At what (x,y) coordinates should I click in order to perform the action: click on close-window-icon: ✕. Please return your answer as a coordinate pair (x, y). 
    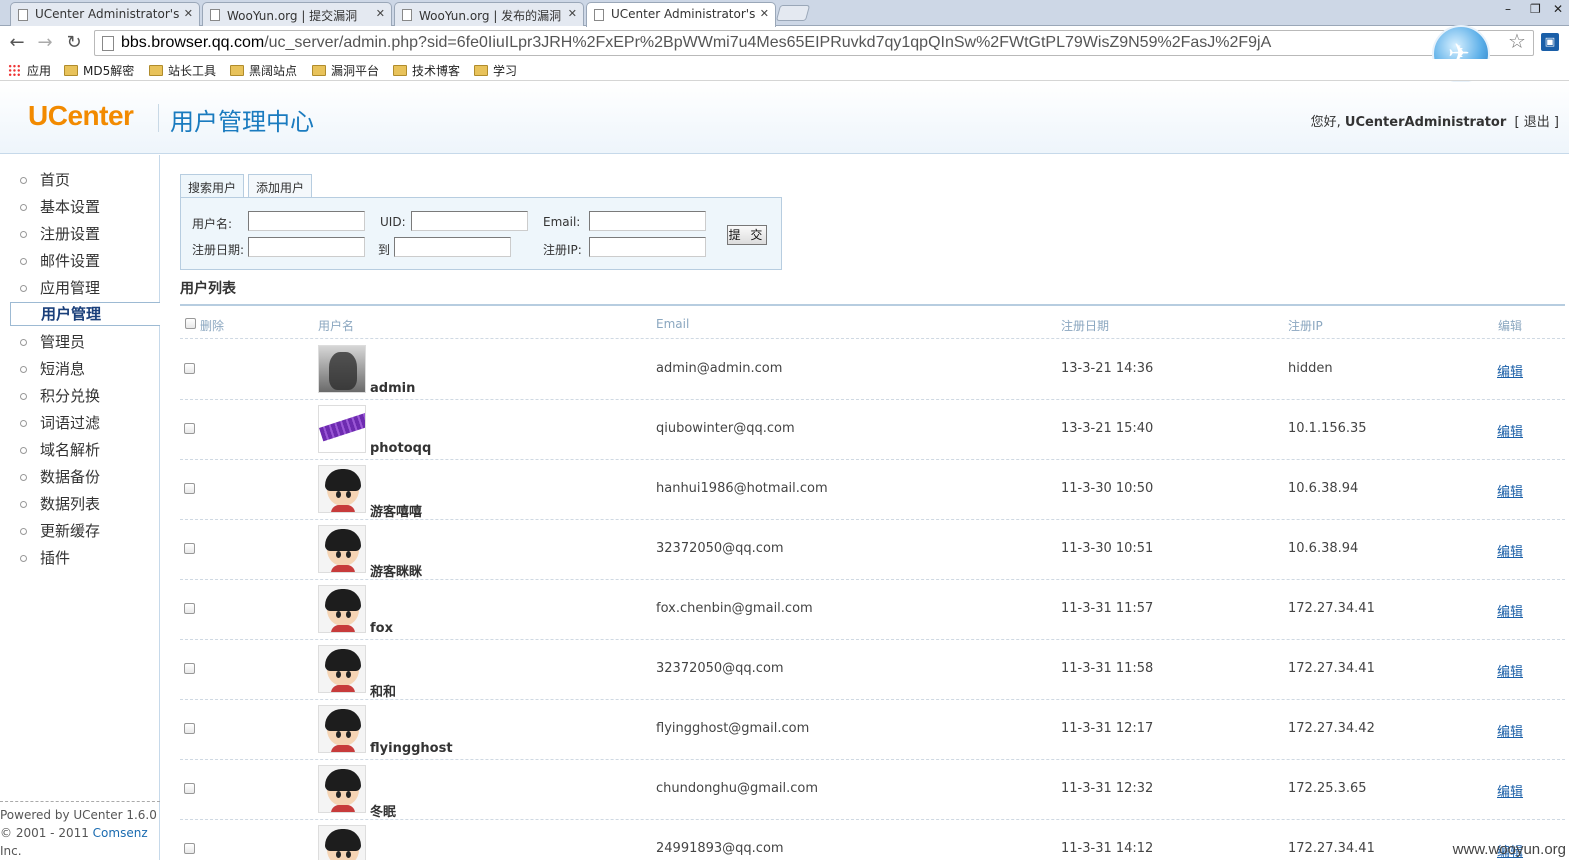
    Looking at the image, I should click on (1558, 9).